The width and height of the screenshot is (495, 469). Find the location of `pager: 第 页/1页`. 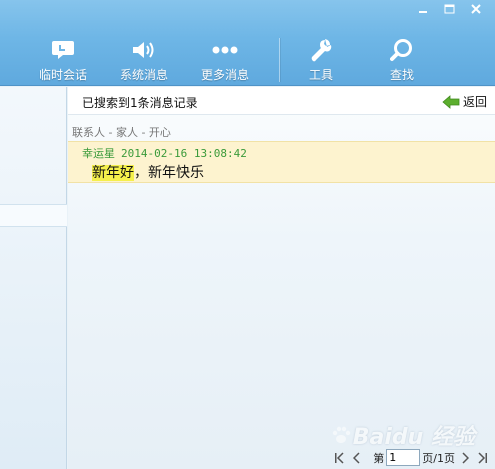

pager: 第 页/1页 is located at coordinates (411, 457).